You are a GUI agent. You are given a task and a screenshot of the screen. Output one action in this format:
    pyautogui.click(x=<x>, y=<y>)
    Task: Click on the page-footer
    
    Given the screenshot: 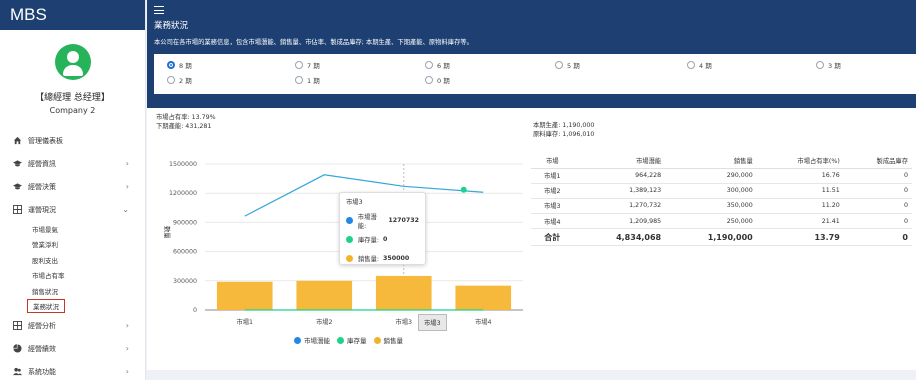 What is the action you would take?
    pyautogui.click(x=531, y=375)
    